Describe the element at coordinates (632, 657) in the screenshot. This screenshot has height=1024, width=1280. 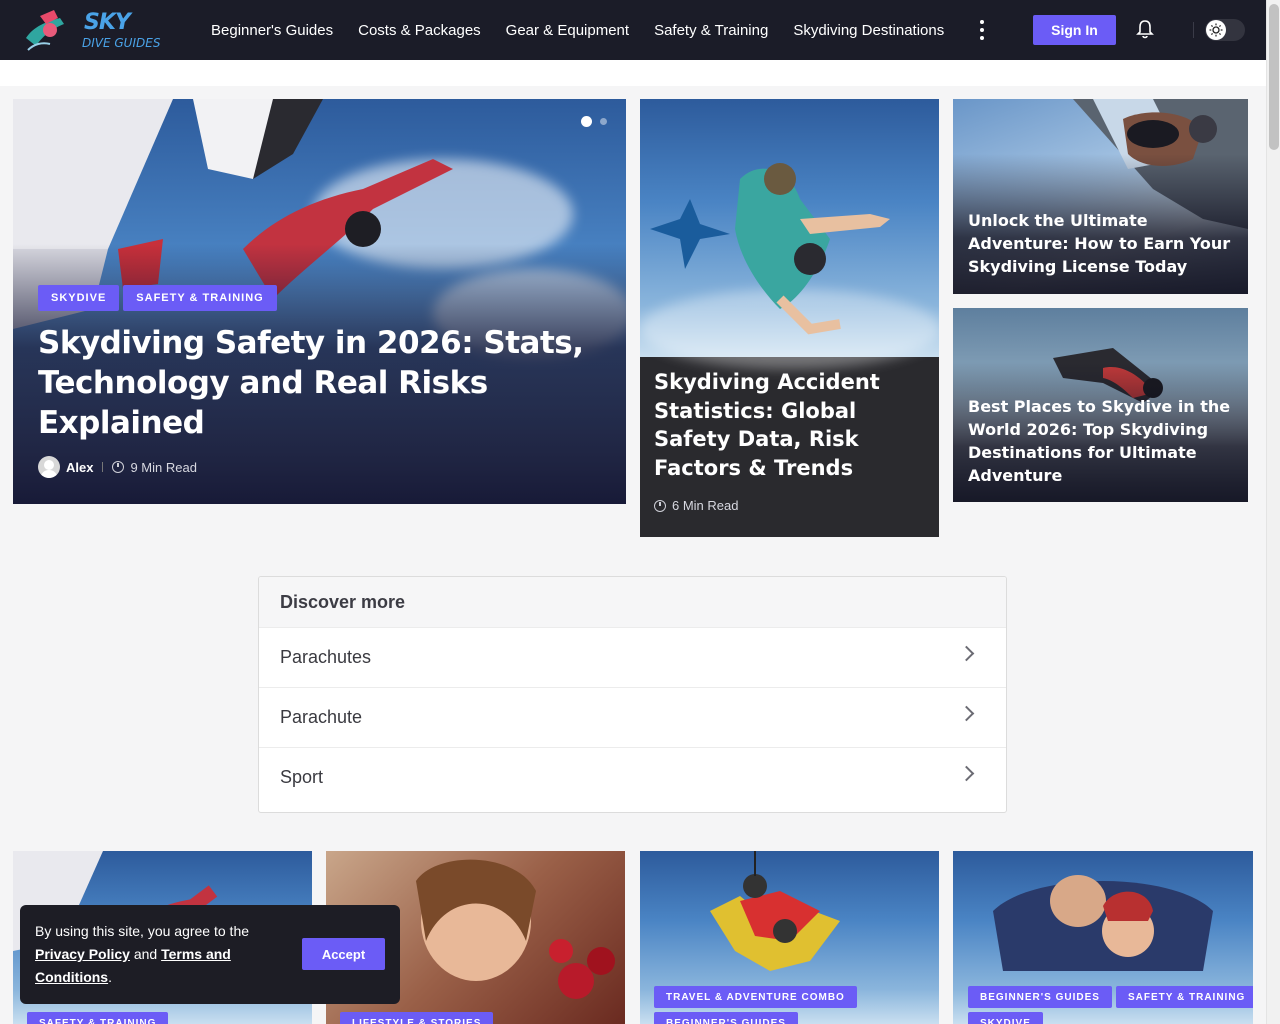
I see `discover-item-parachutes: Parachutes` at that location.